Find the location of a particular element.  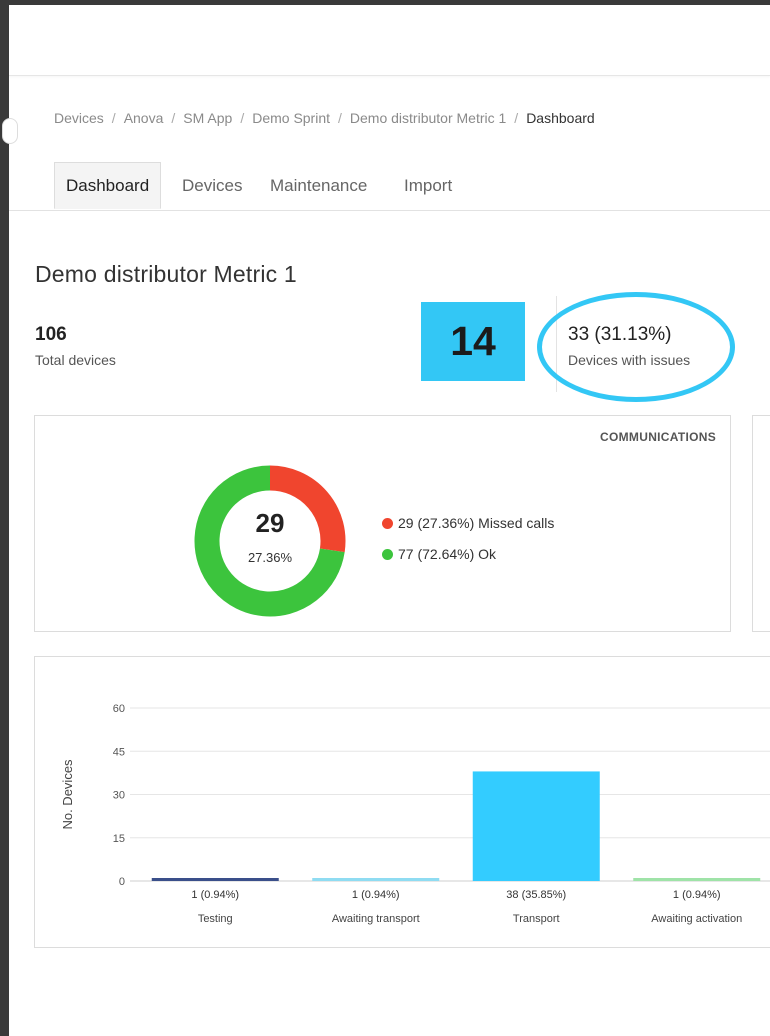

x-category-label: Awaiting activation is located at coordinates (696, 919).